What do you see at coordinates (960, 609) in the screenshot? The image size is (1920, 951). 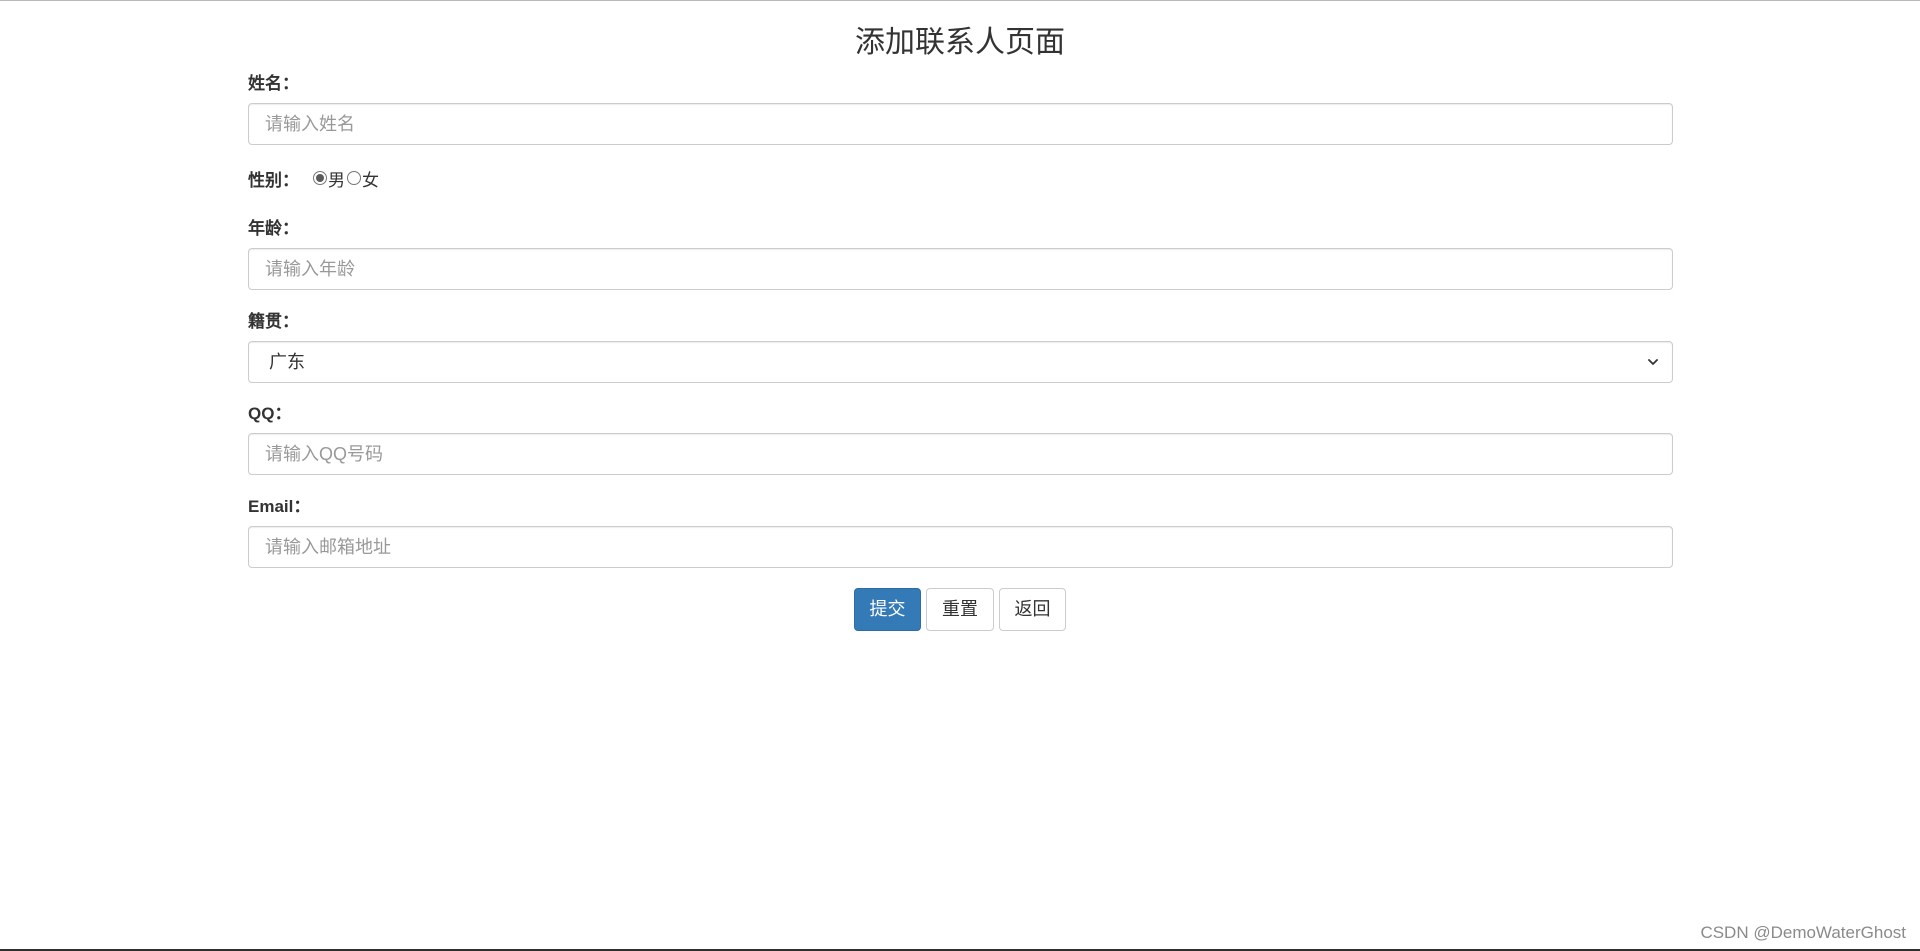 I see `reset-button: 重置` at bounding box center [960, 609].